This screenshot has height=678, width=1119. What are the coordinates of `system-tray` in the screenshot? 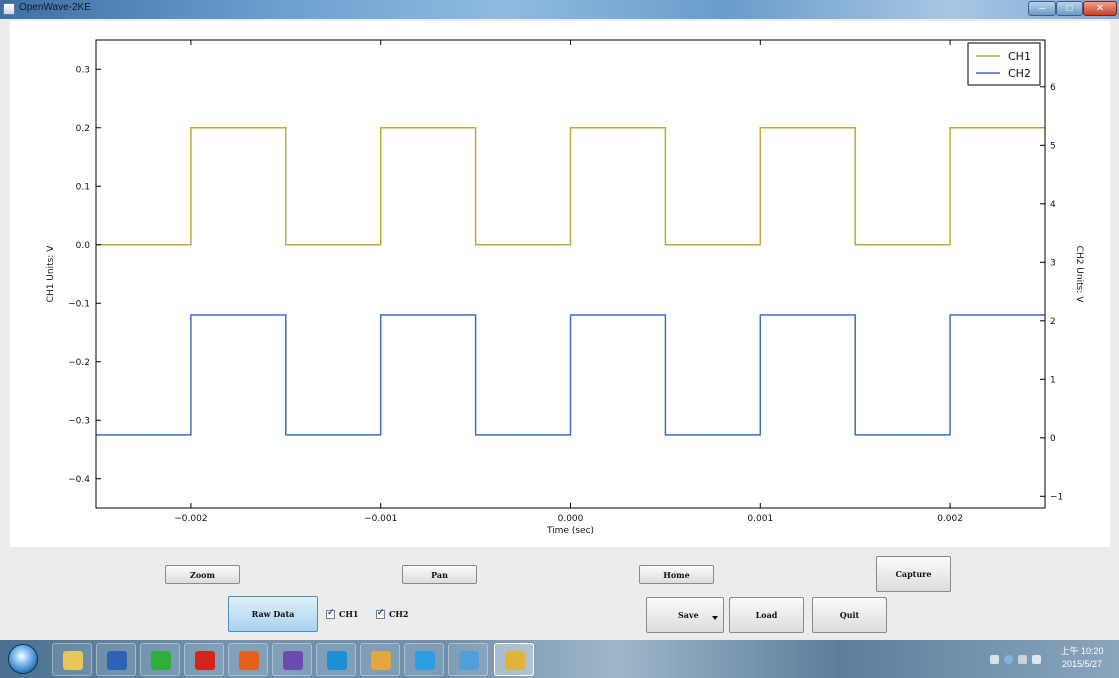 It's located at (1016, 658).